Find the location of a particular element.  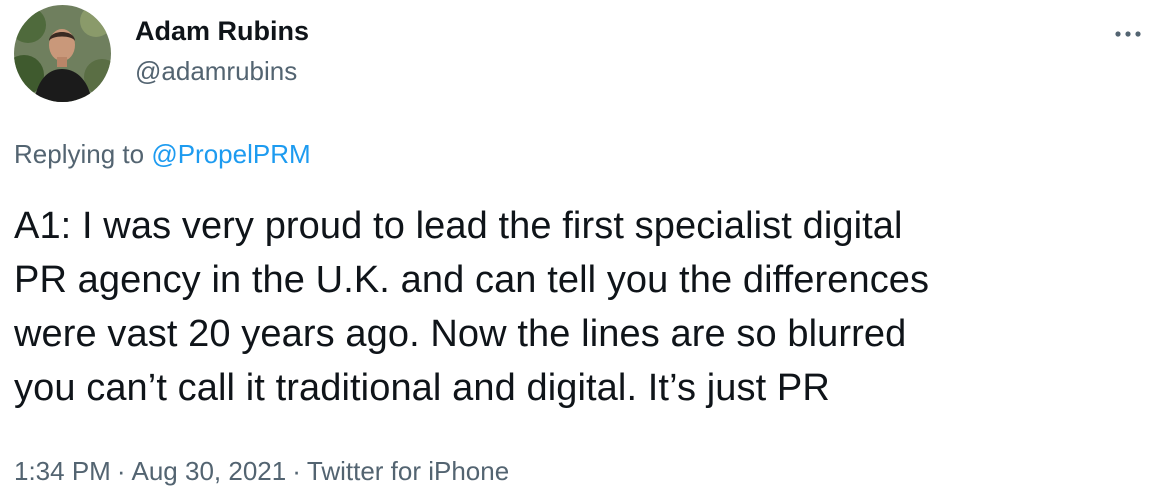

tweet-meta: 1:34 PM · Aug 30, 2021 · Twitter for iPhone is located at coordinates (261, 471).